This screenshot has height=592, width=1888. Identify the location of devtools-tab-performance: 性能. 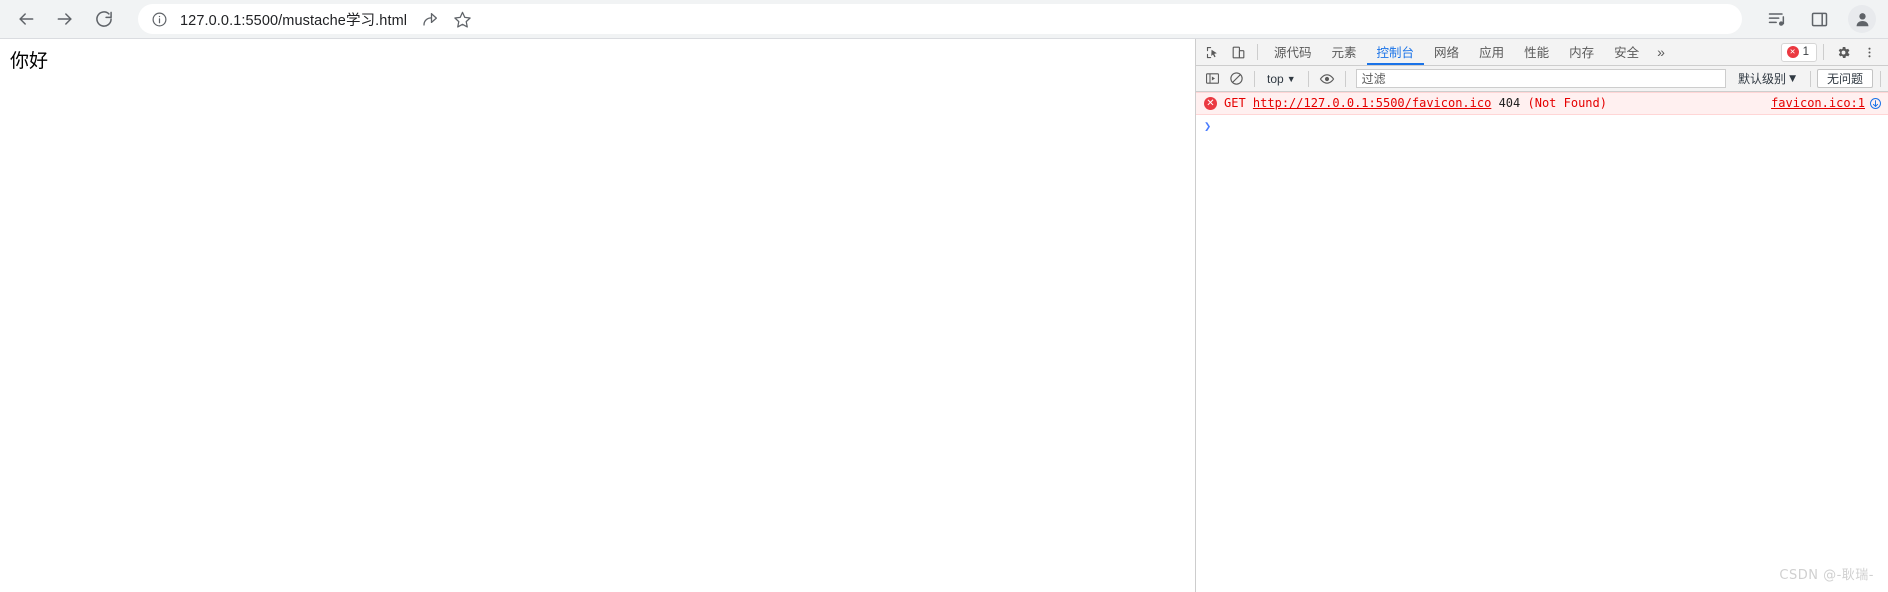
(1536, 52).